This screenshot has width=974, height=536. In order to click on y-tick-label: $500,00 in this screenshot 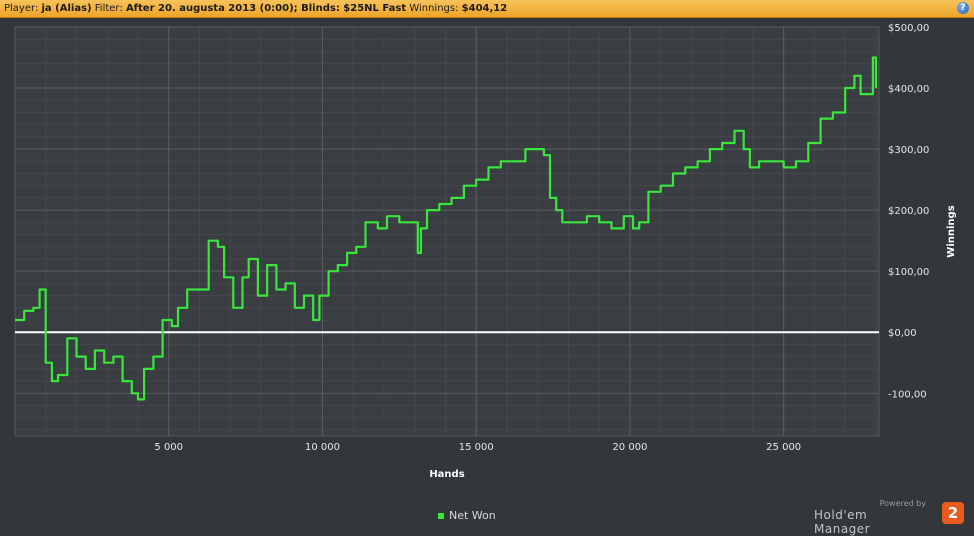, I will do `click(908, 28)`.